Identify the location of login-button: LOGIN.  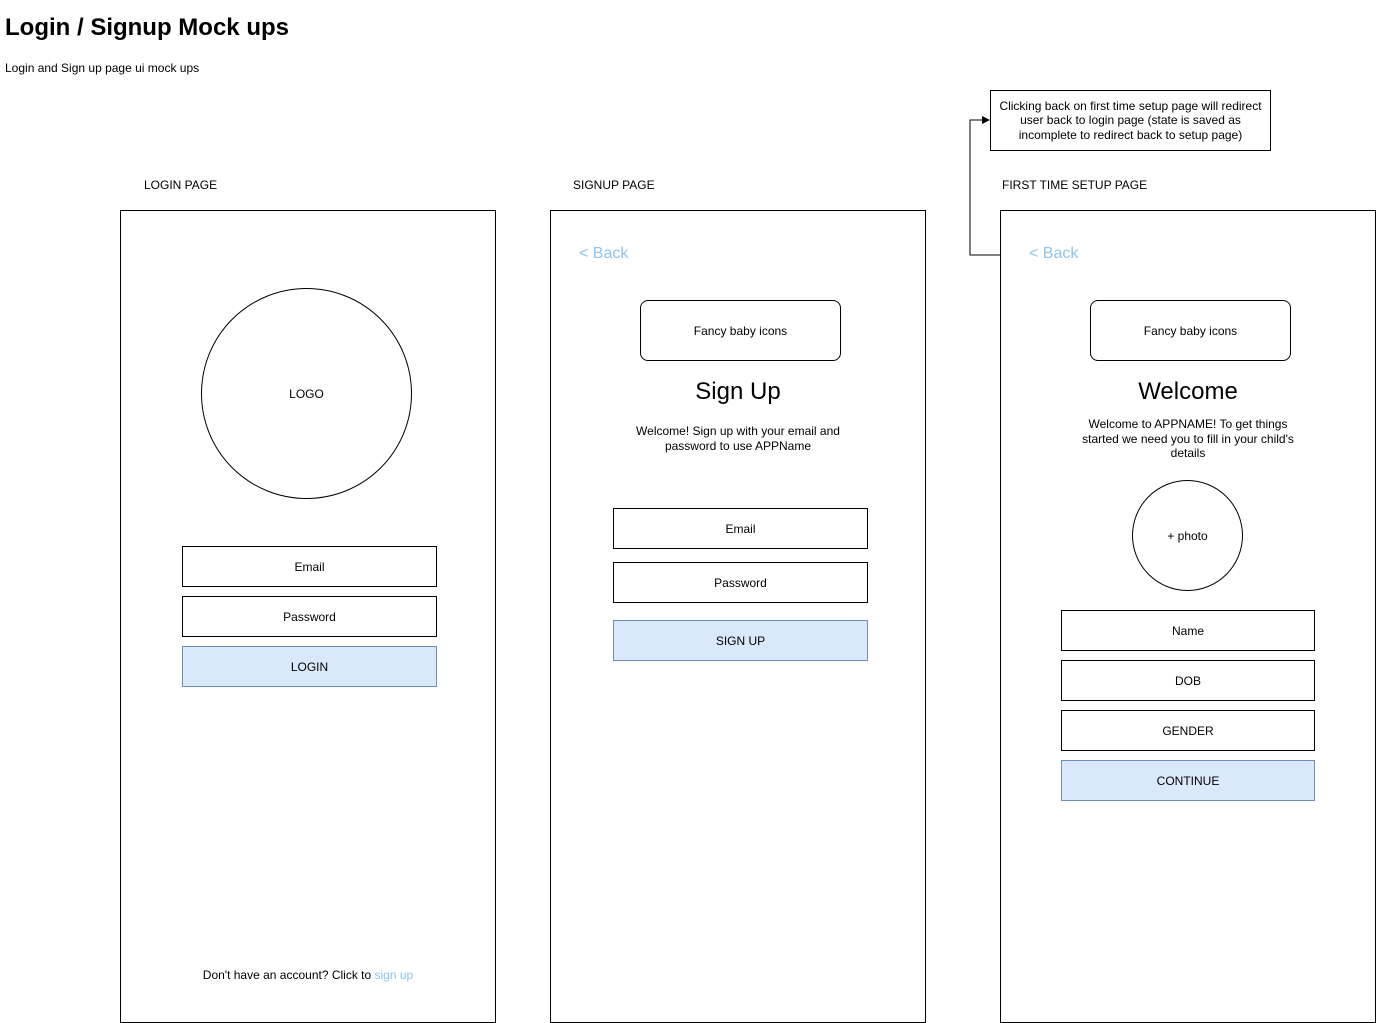
(309, 666).